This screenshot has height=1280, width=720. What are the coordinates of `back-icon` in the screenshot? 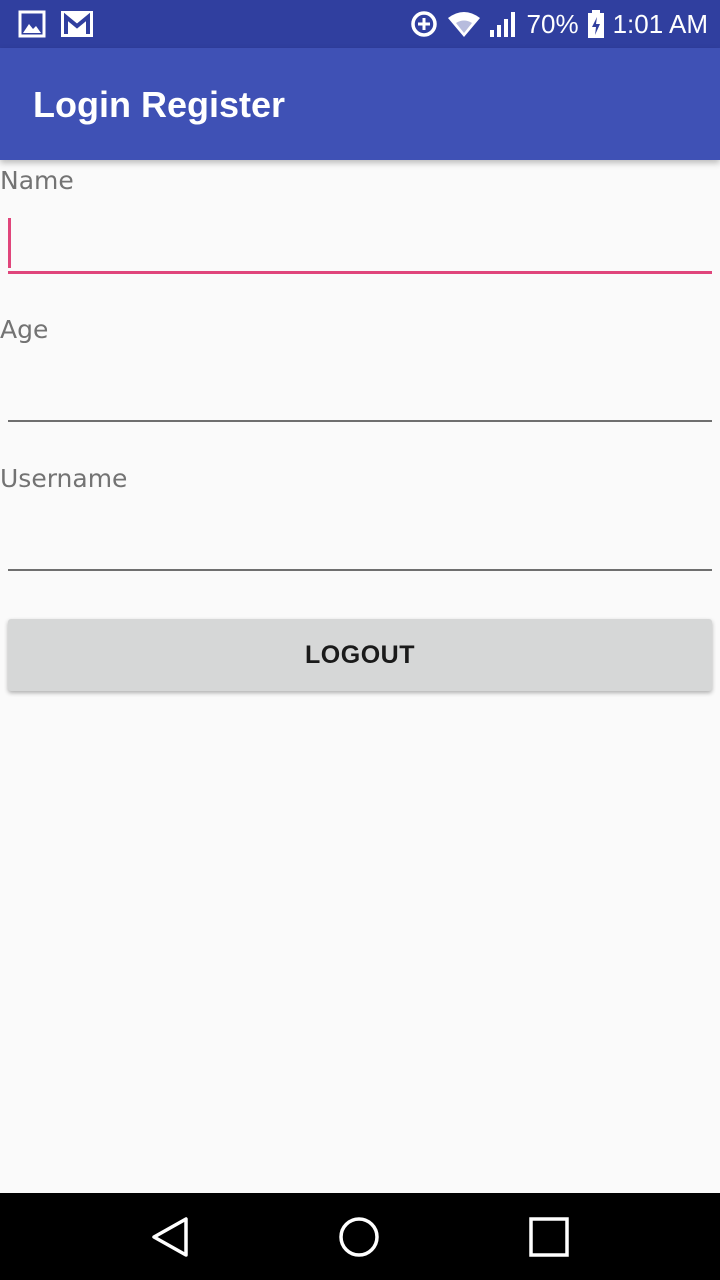 It's located at (170, 1237).